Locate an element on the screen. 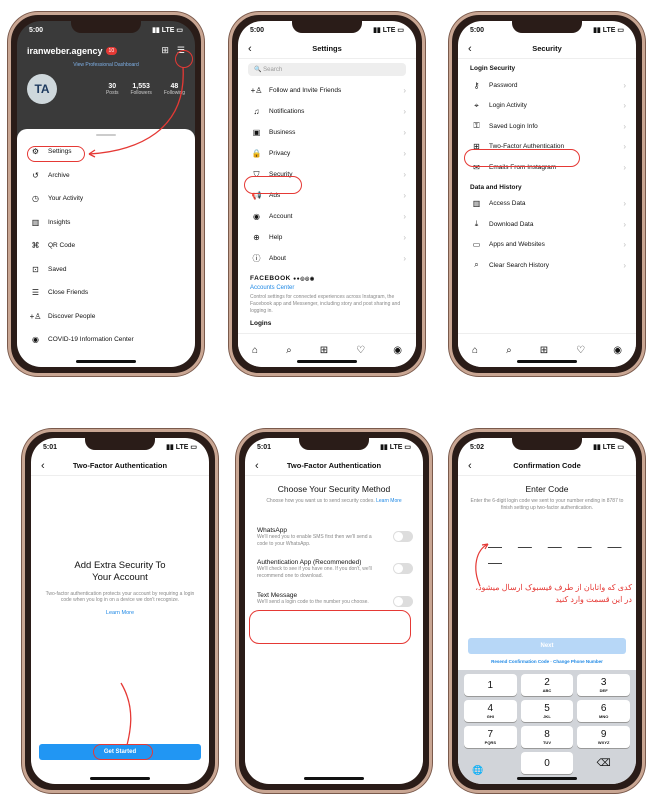  option-label: Authentication App (Recommended) is located at coordinates (309, 563).